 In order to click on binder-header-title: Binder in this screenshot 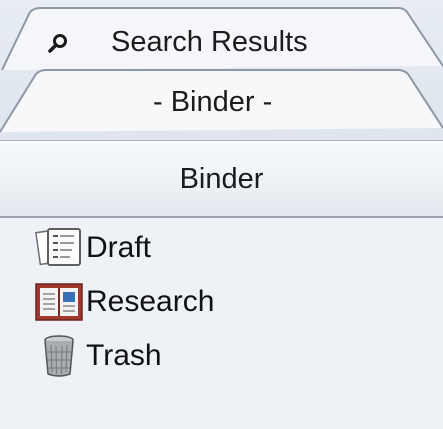, I will do `click(221, 179)`.